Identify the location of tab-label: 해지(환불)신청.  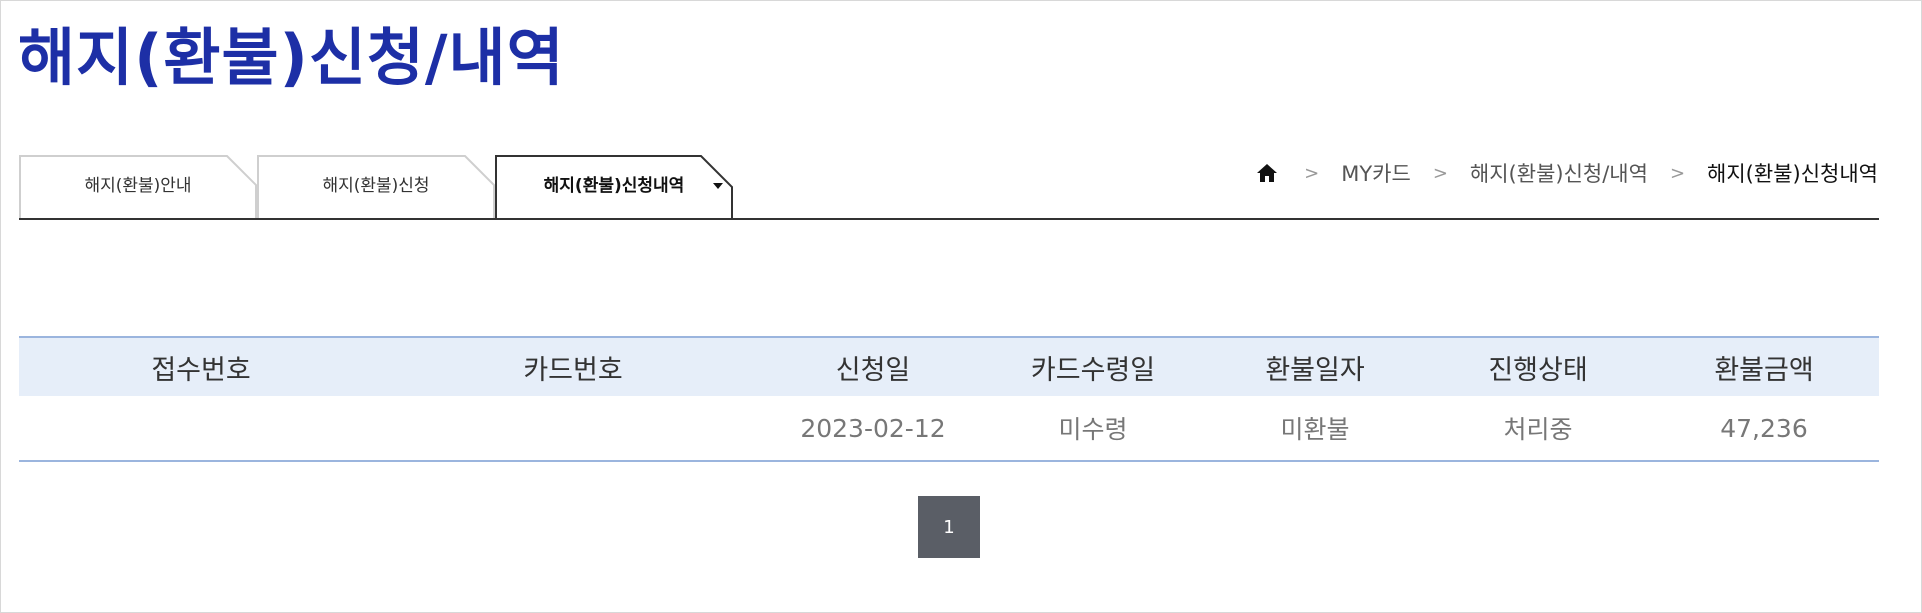
(376, 186).